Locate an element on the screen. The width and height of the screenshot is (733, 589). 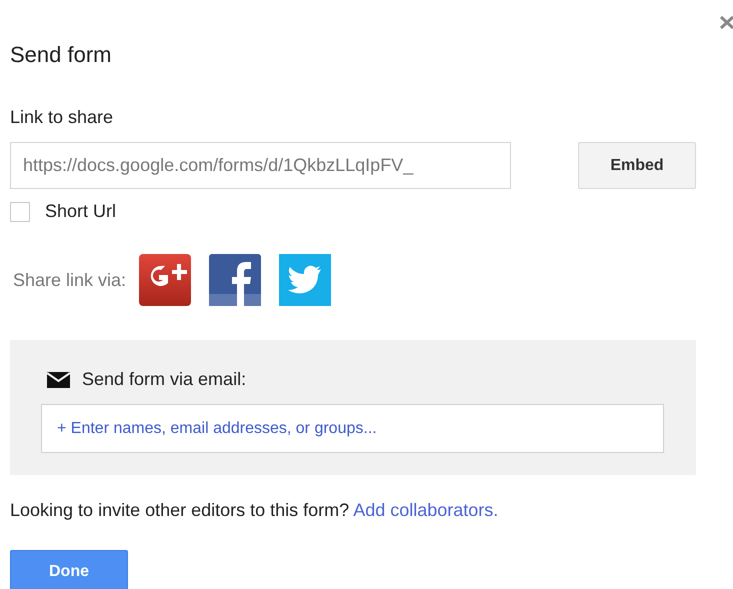
add-collaborators-link: Add collaborators. is located at coordinates (425, 510).